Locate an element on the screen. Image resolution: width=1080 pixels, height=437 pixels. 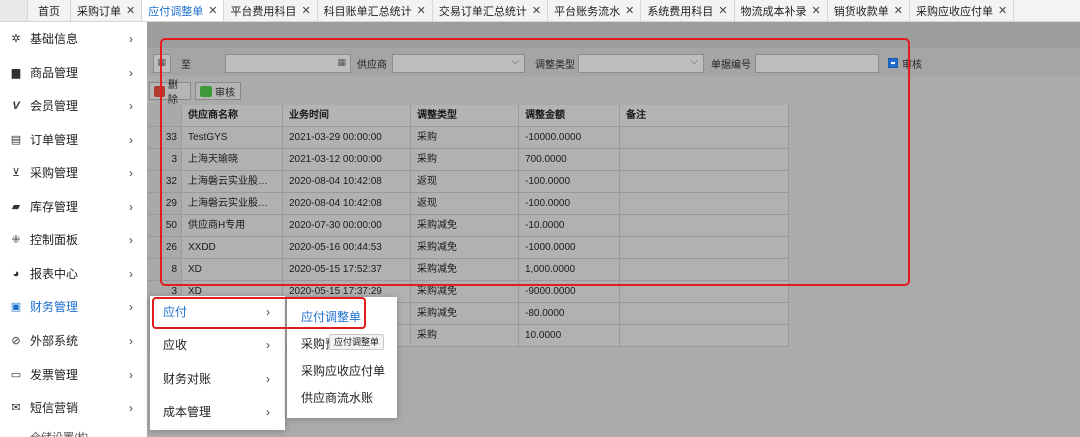
sidebar-item-label: 发票管理 is located at coordinates (54, 375).